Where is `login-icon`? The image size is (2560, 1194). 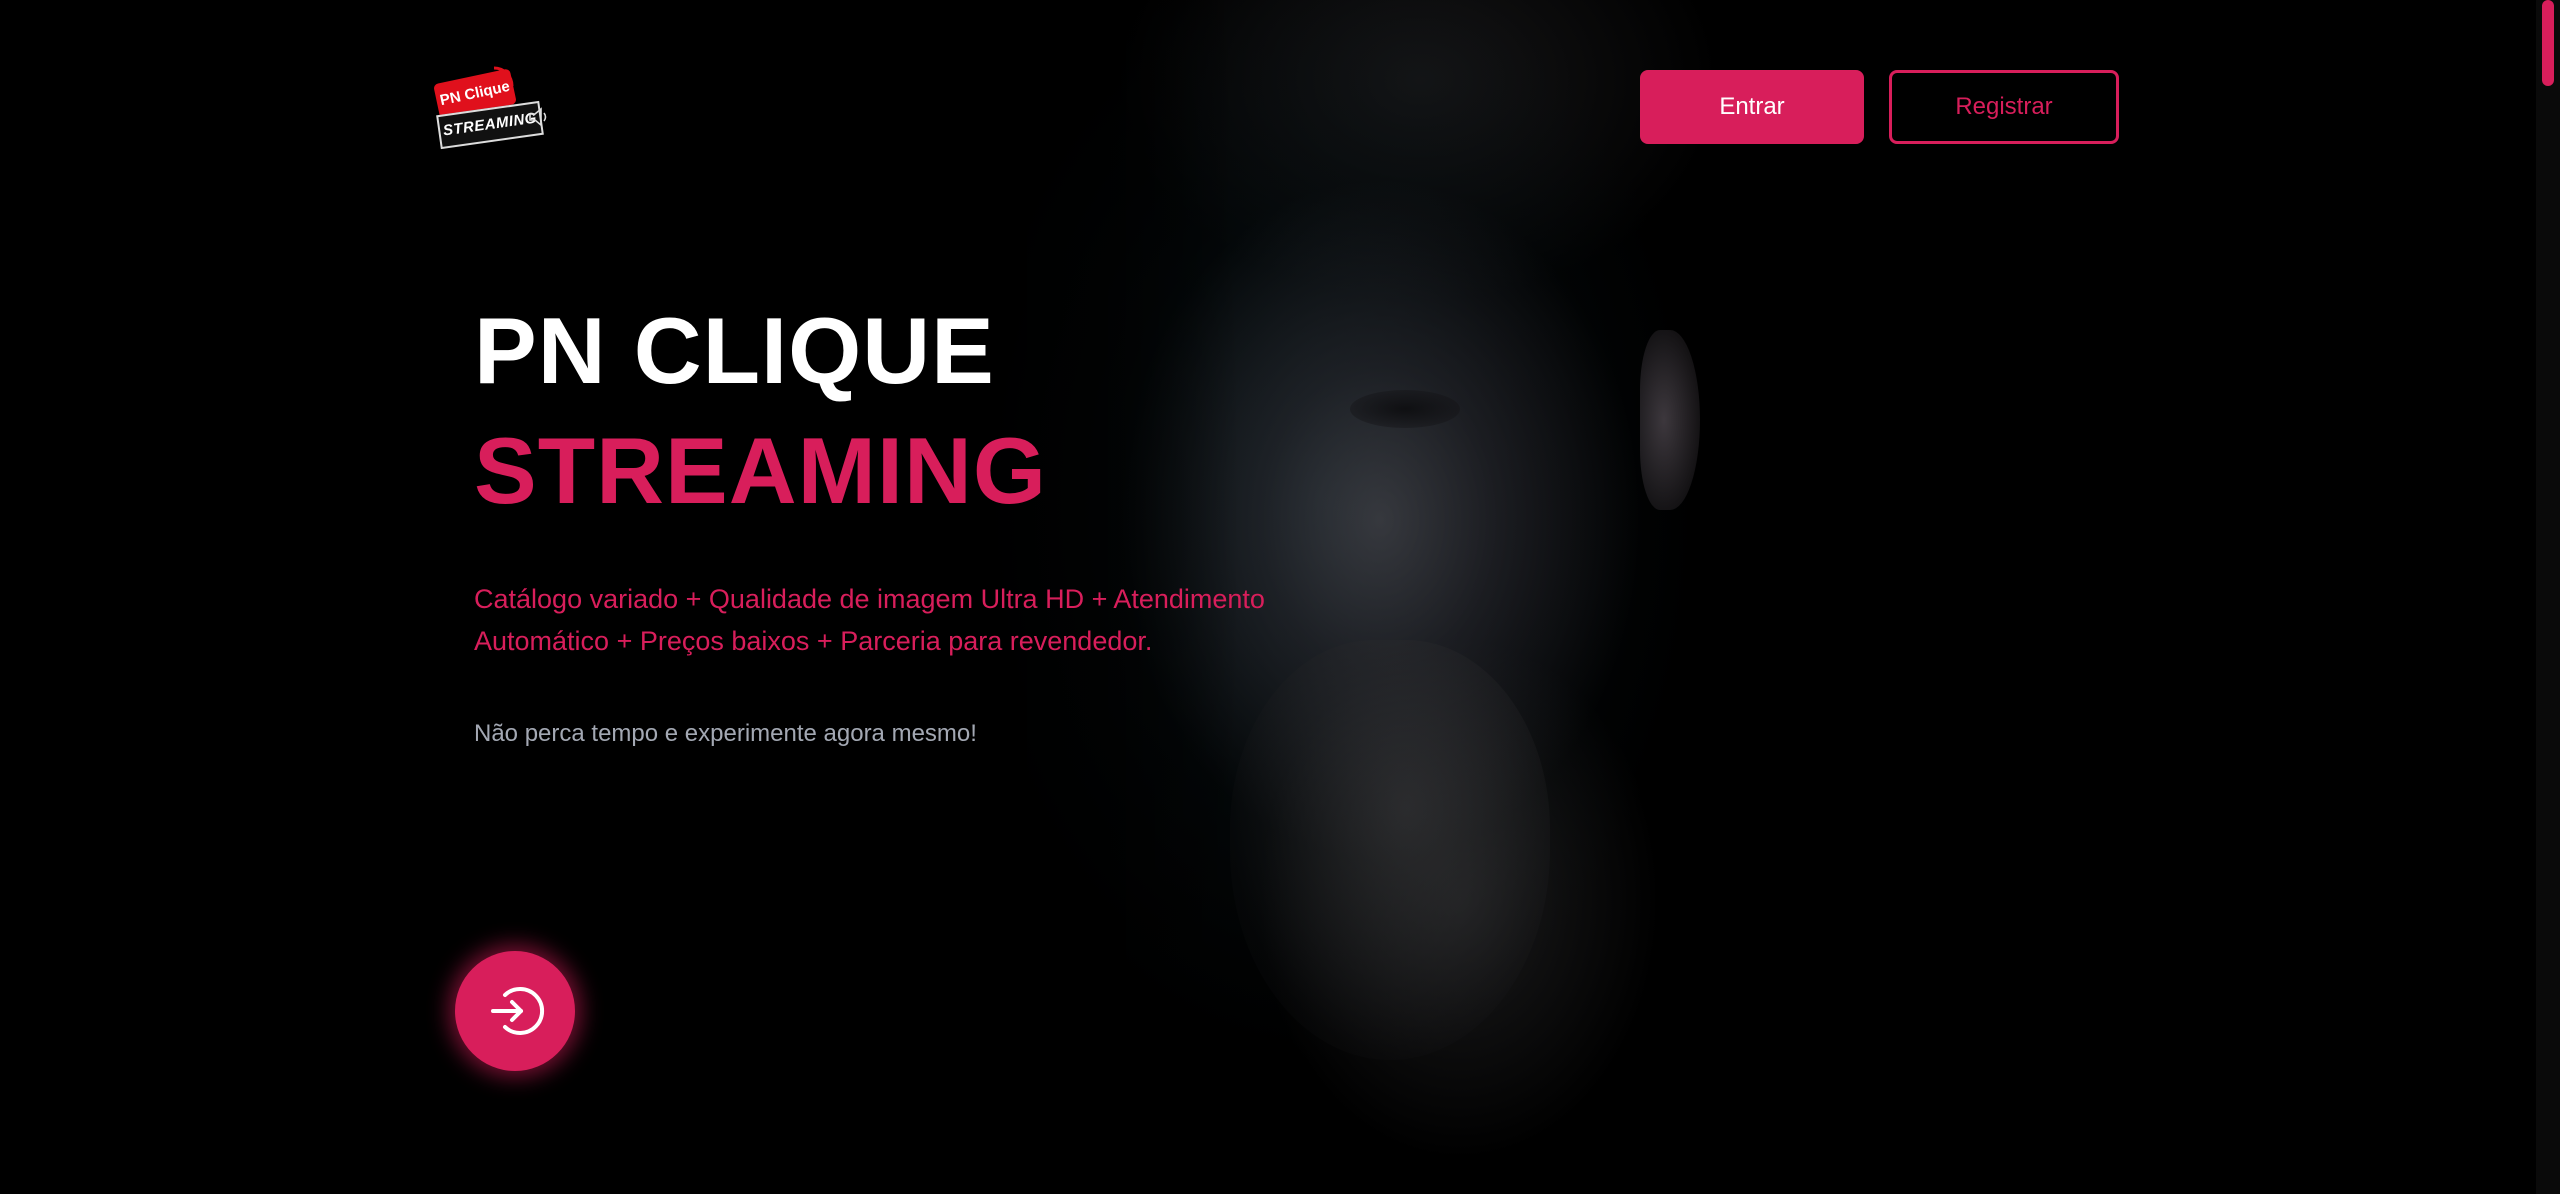 login-icon is located at coordinates (518, 1011).